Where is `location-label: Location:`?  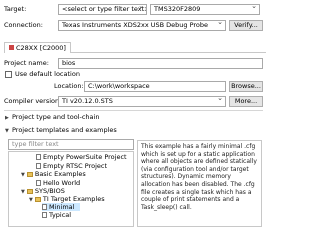
location-label: Location: is located at coordinates (69, 86).